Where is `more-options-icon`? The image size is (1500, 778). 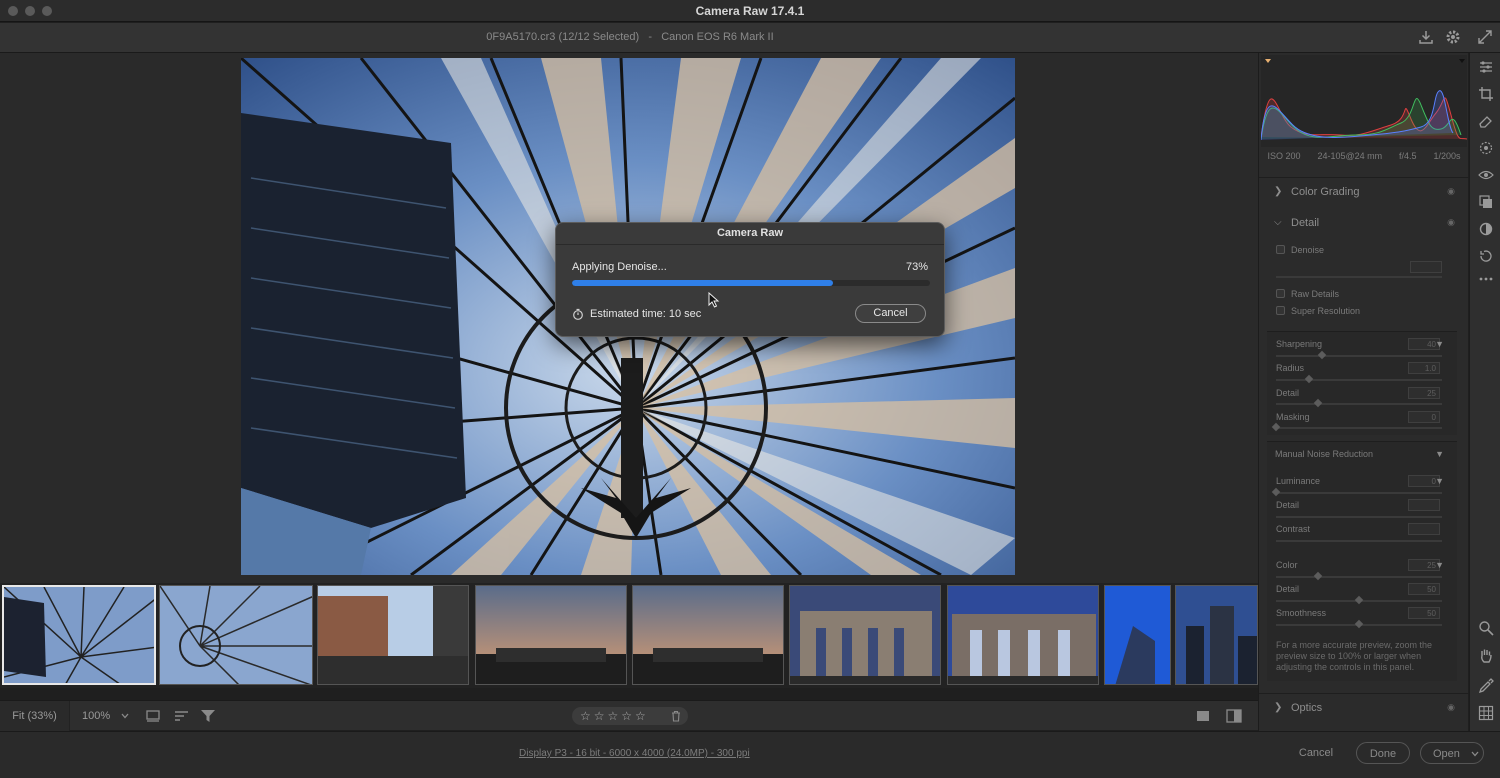 more-options-icon is located at coordinates (1486, 279).